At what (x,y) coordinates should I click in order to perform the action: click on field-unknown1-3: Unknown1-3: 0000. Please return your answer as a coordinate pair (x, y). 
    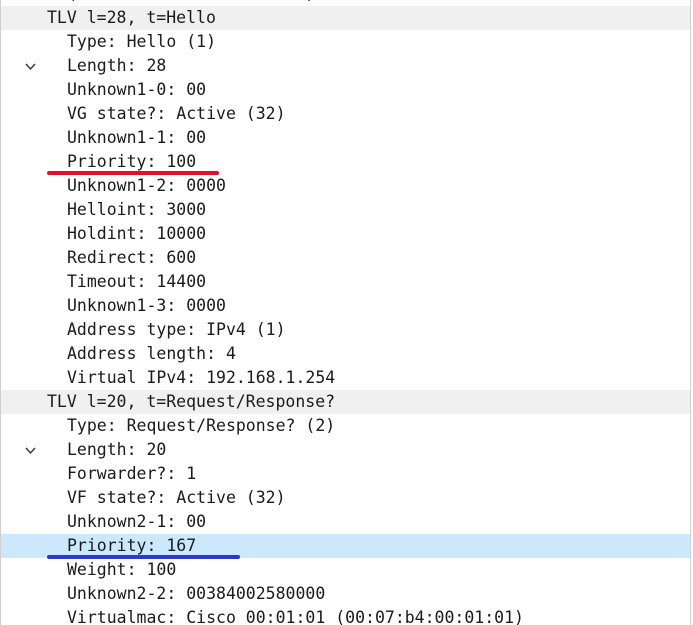
    Looking at the image, I should click on (146, 305).